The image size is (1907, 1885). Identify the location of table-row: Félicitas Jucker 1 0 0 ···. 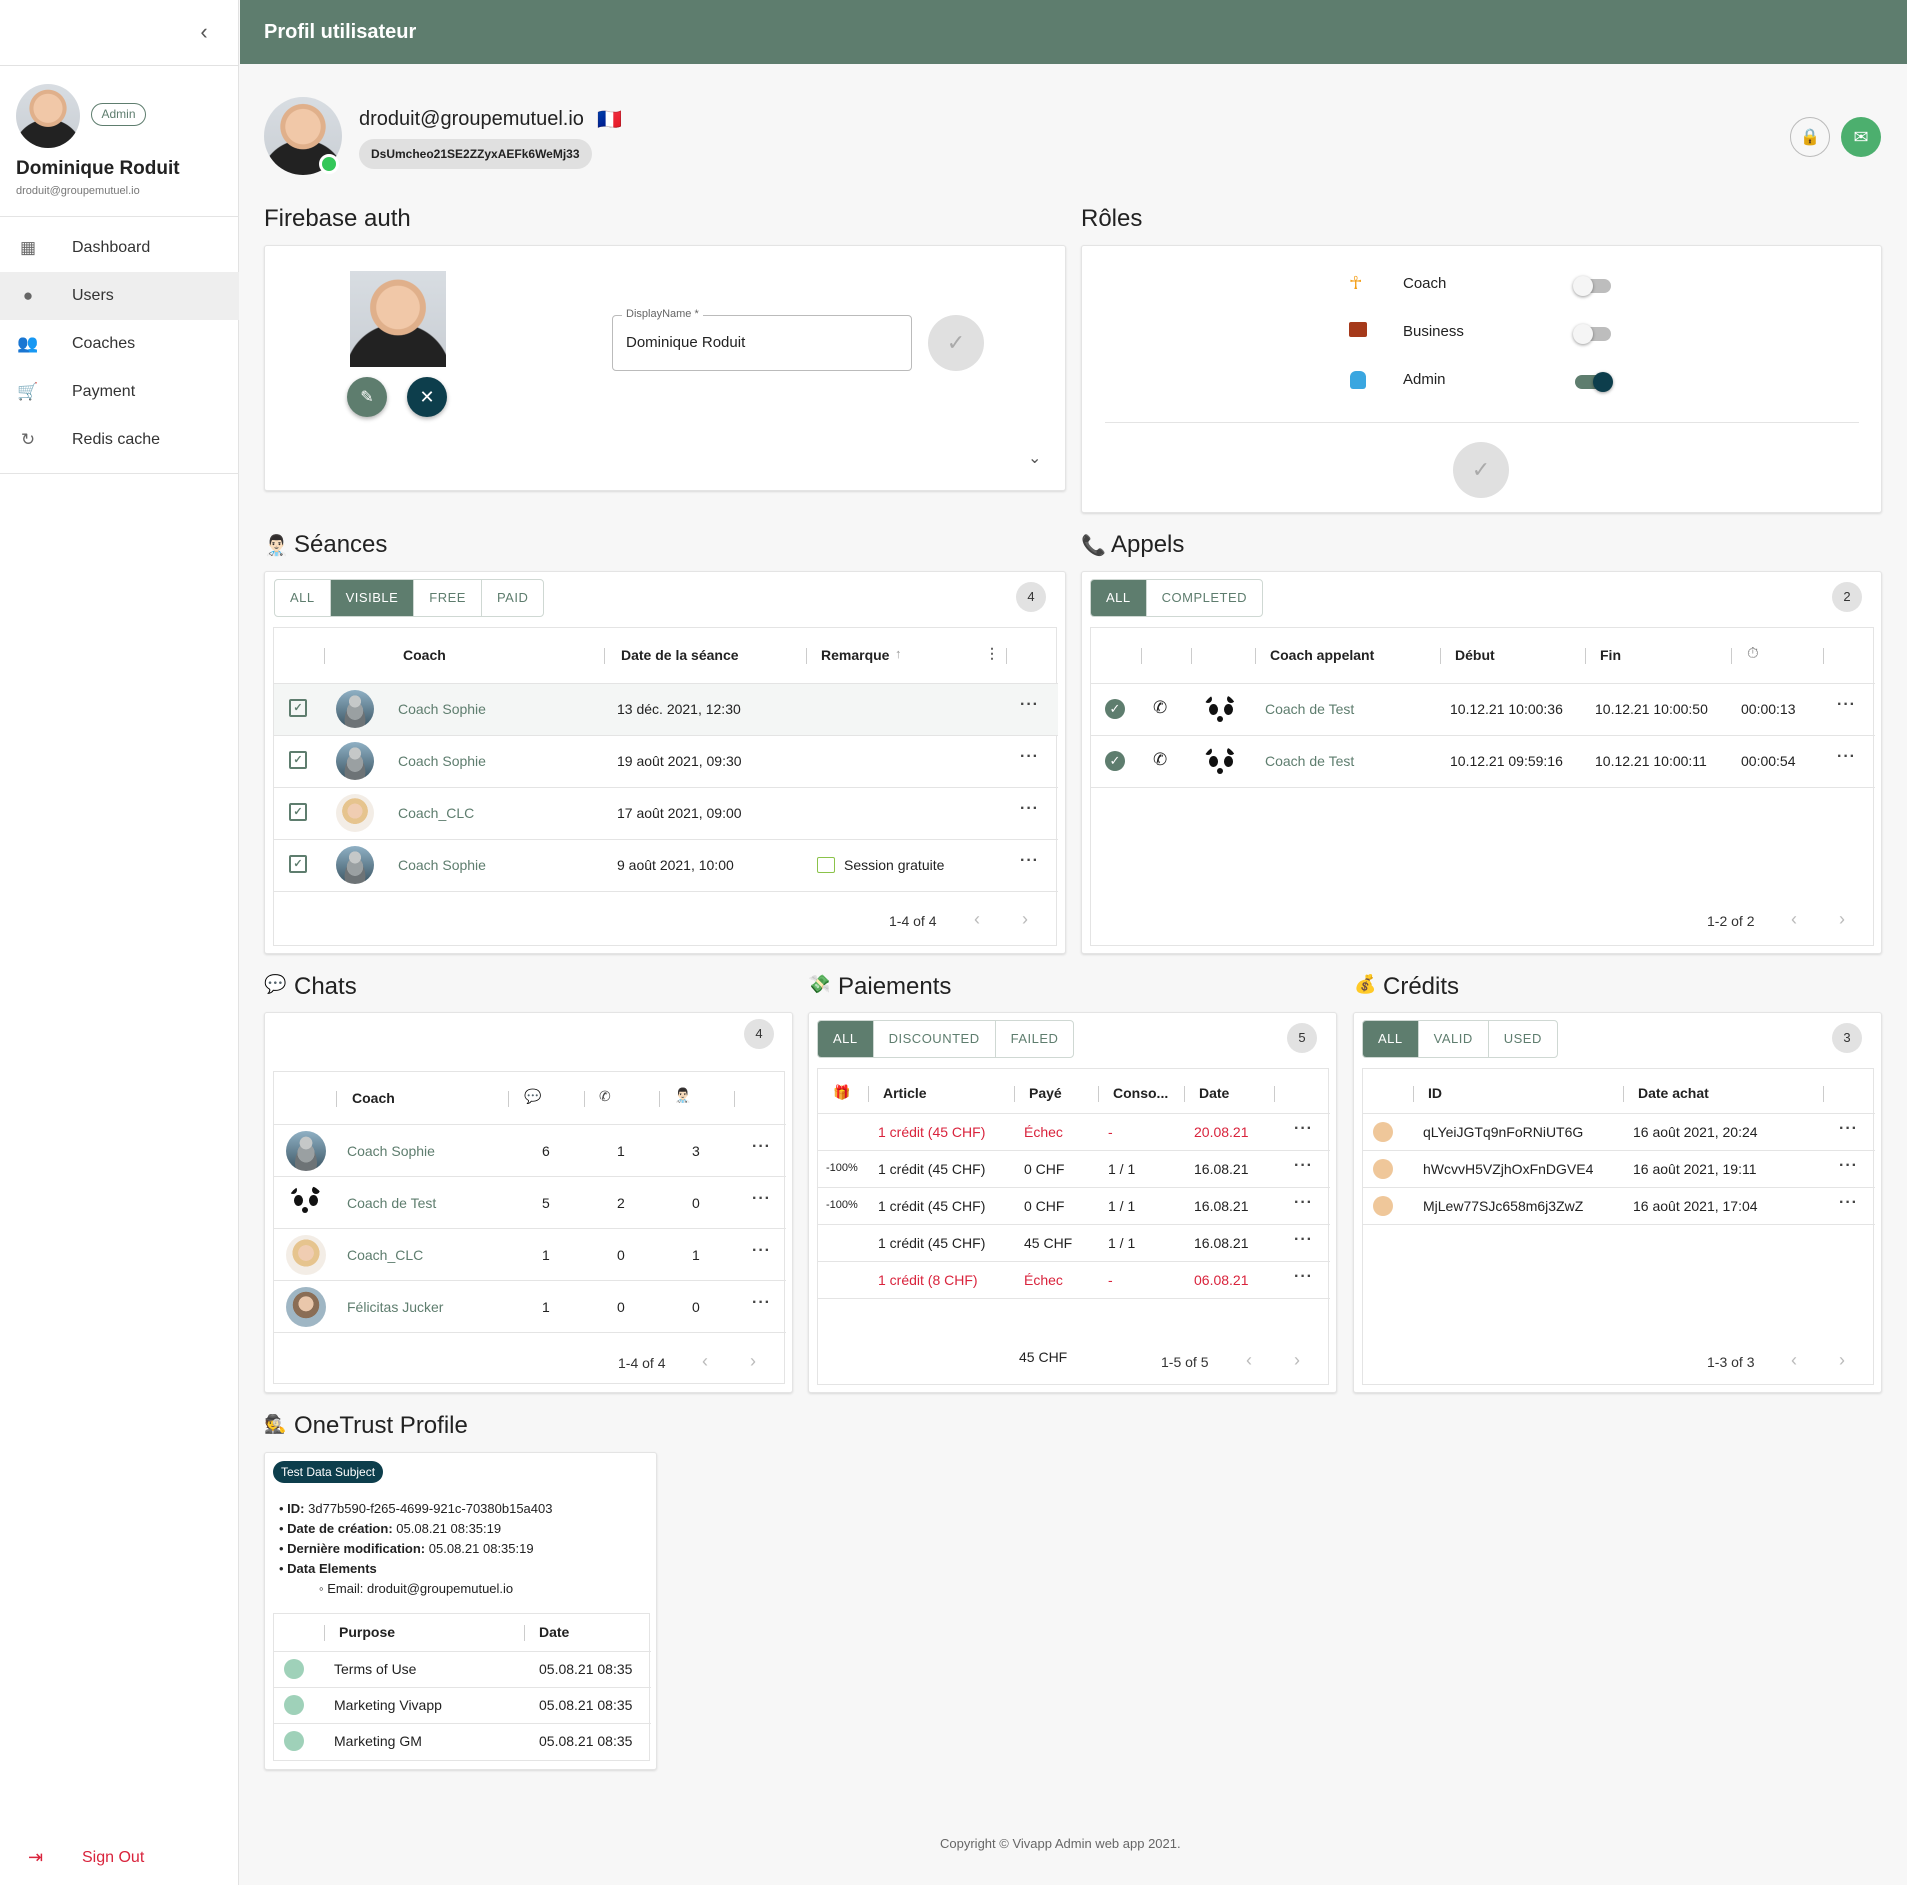
(530, 1306).